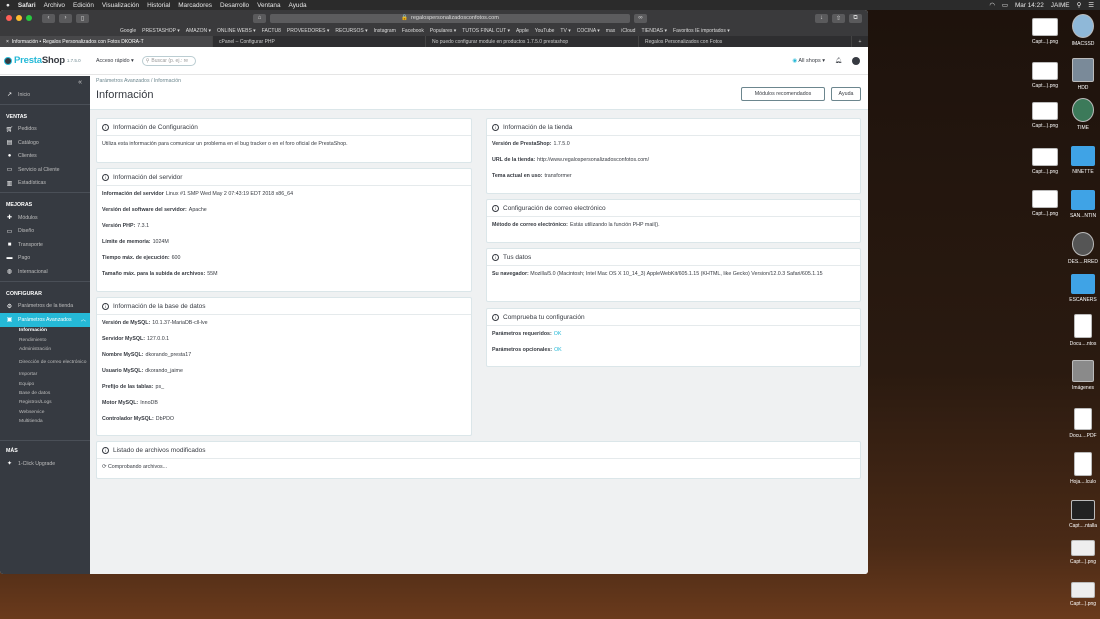 The width and height of the screenshot is (1100, 619). I want to click on sidebar-item-servicio: ▭ Servicio al Cliente, so click(45, 170).